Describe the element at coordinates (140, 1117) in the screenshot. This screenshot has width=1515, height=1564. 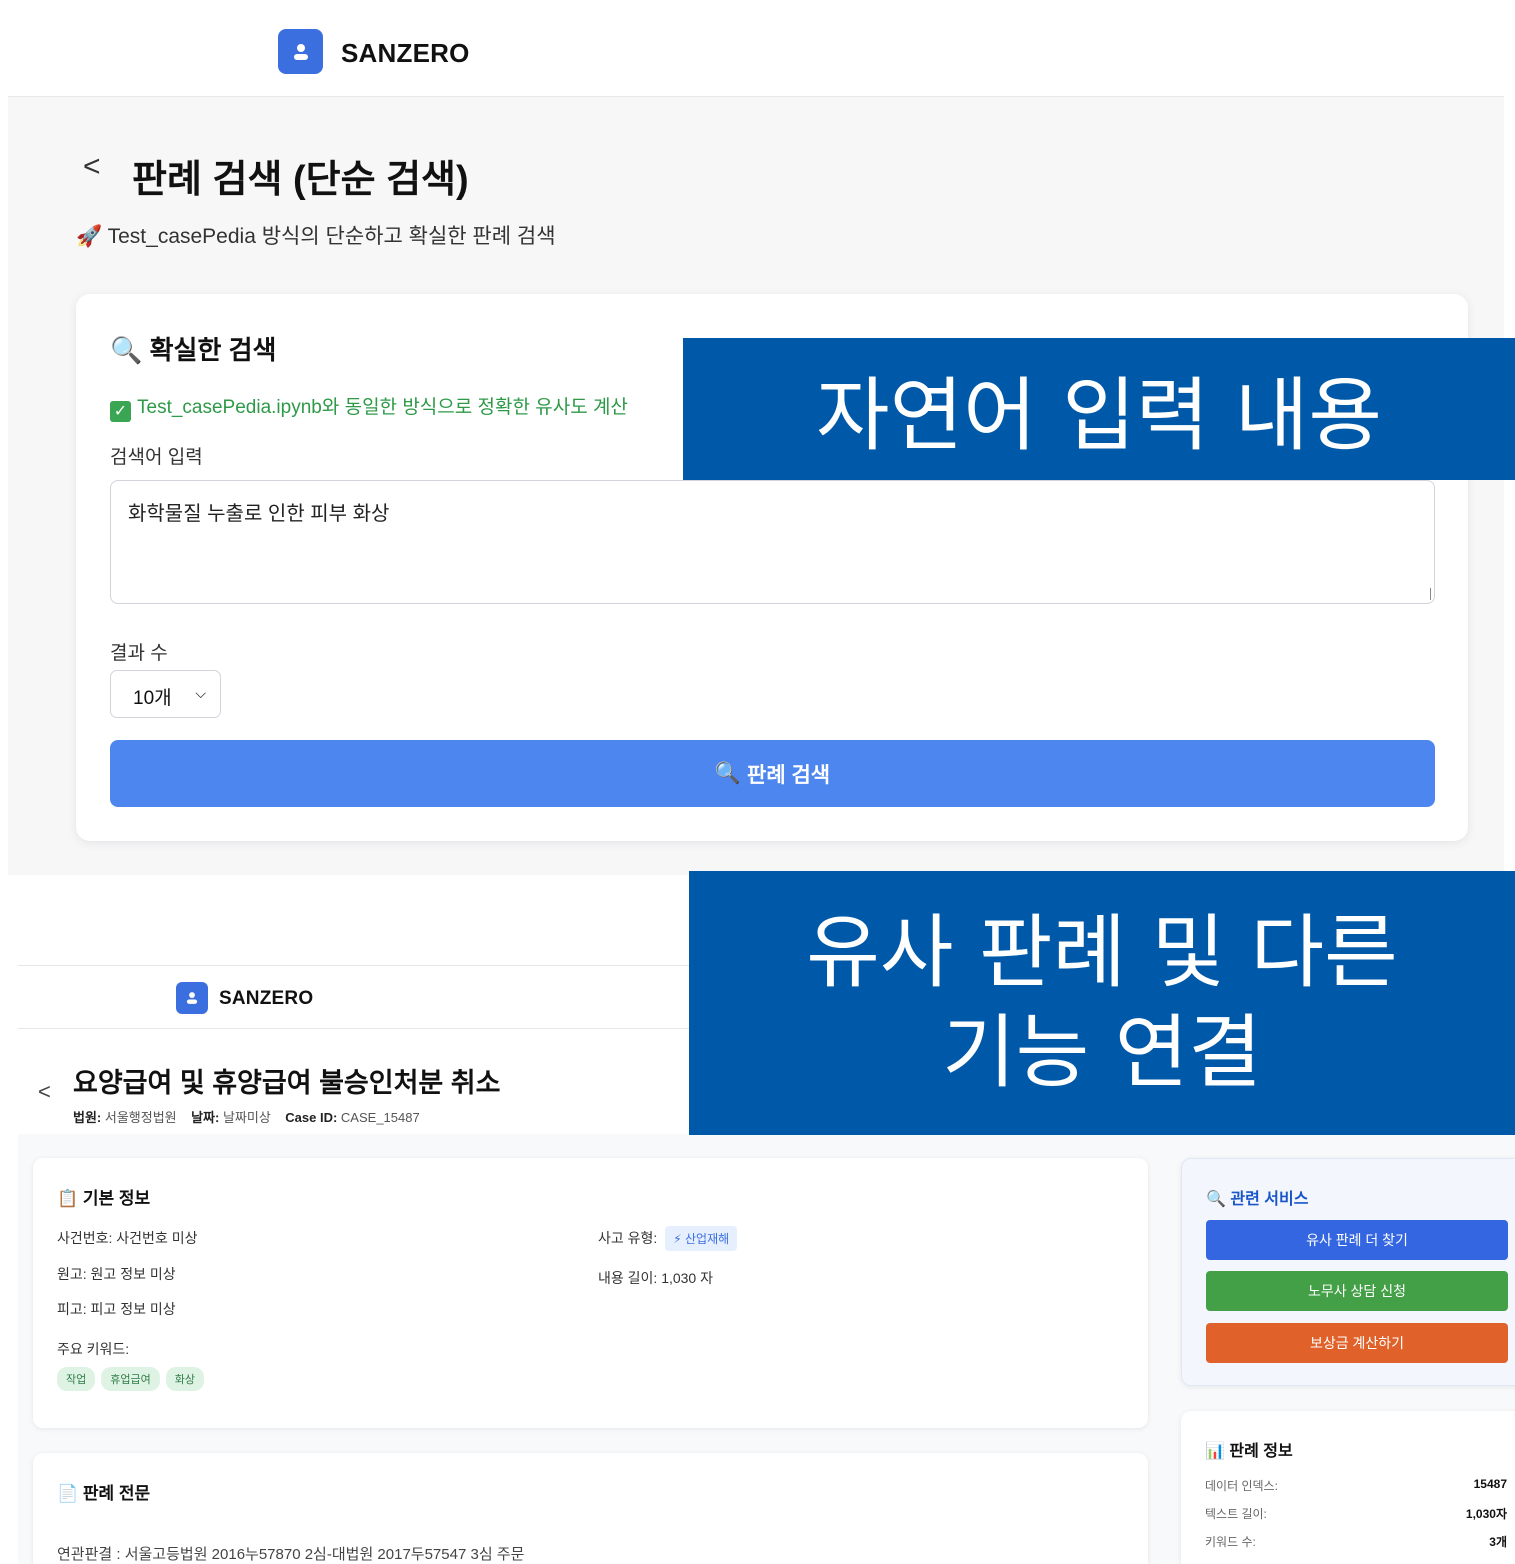
I see `court-value: 서울행정법원` at that location.